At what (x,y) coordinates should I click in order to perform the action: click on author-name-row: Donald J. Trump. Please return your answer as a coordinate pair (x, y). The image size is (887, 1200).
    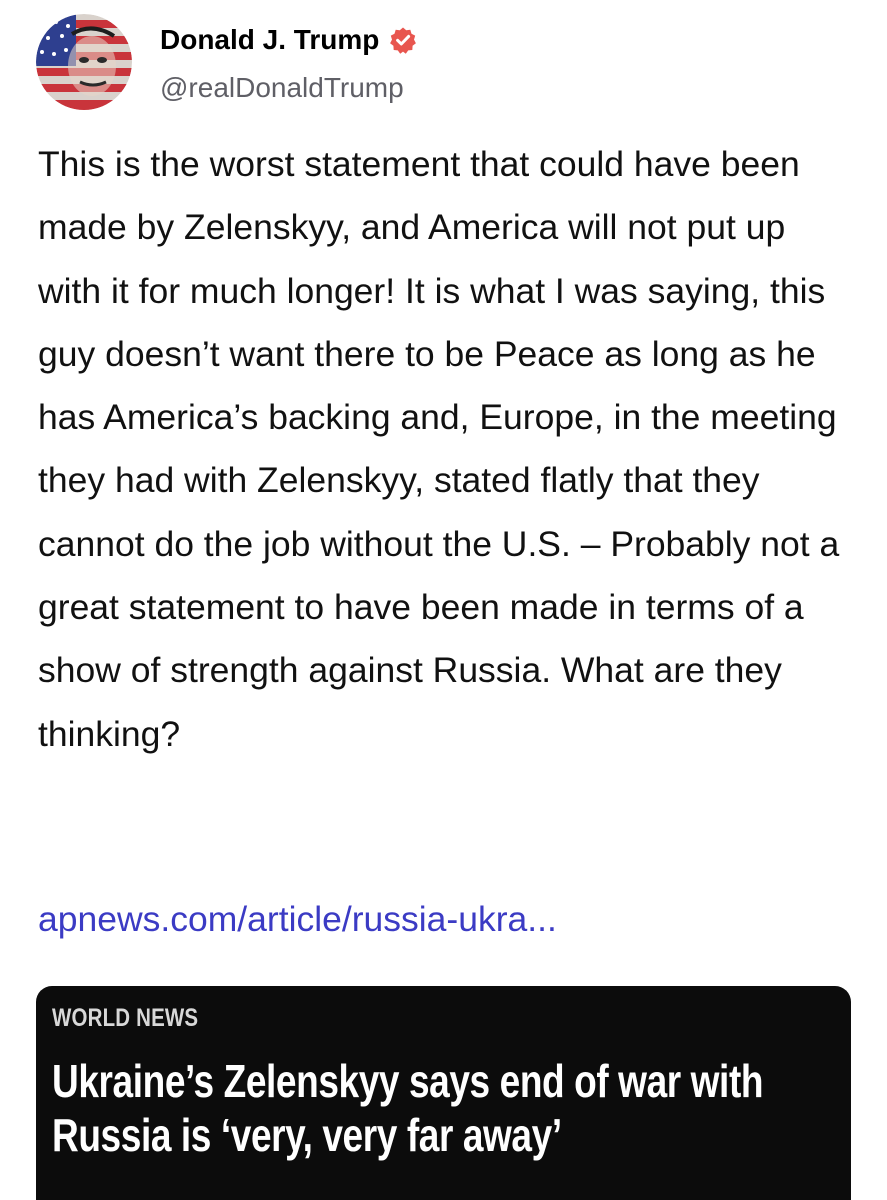
    Looking at the image, I should click on (288, 40).